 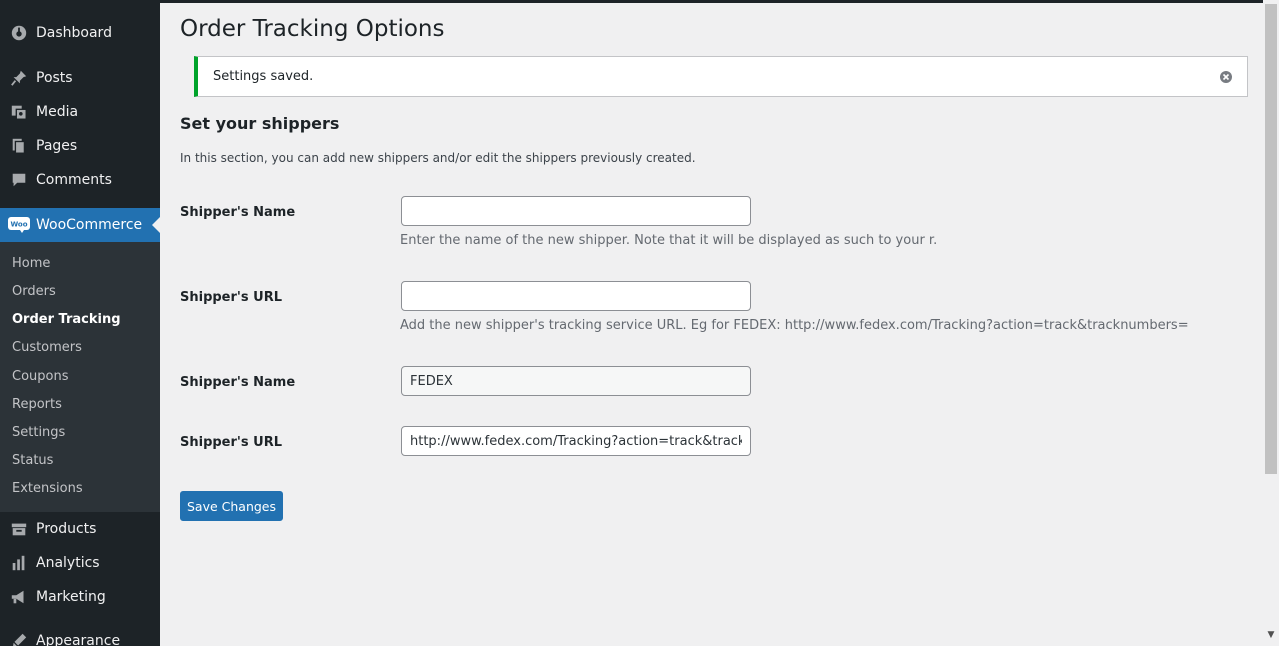 I want to click on comment-icon, so click(x=18, y=180).